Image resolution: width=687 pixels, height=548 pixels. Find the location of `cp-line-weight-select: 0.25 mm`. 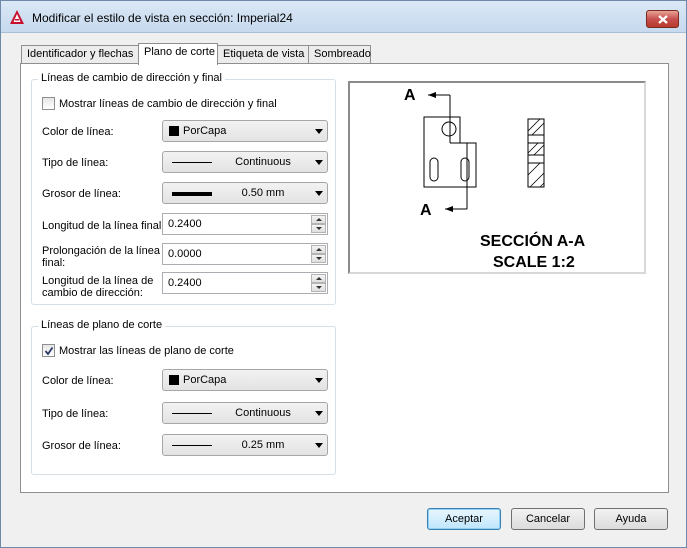

cp-line-weight-select: 0.25 mm is located at coordinates (245, 445).